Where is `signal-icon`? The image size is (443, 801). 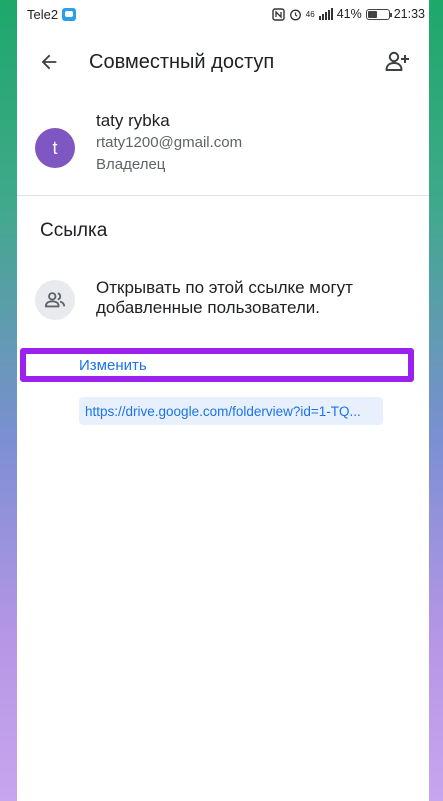 signal-icon is located at coordinates (325, 14).